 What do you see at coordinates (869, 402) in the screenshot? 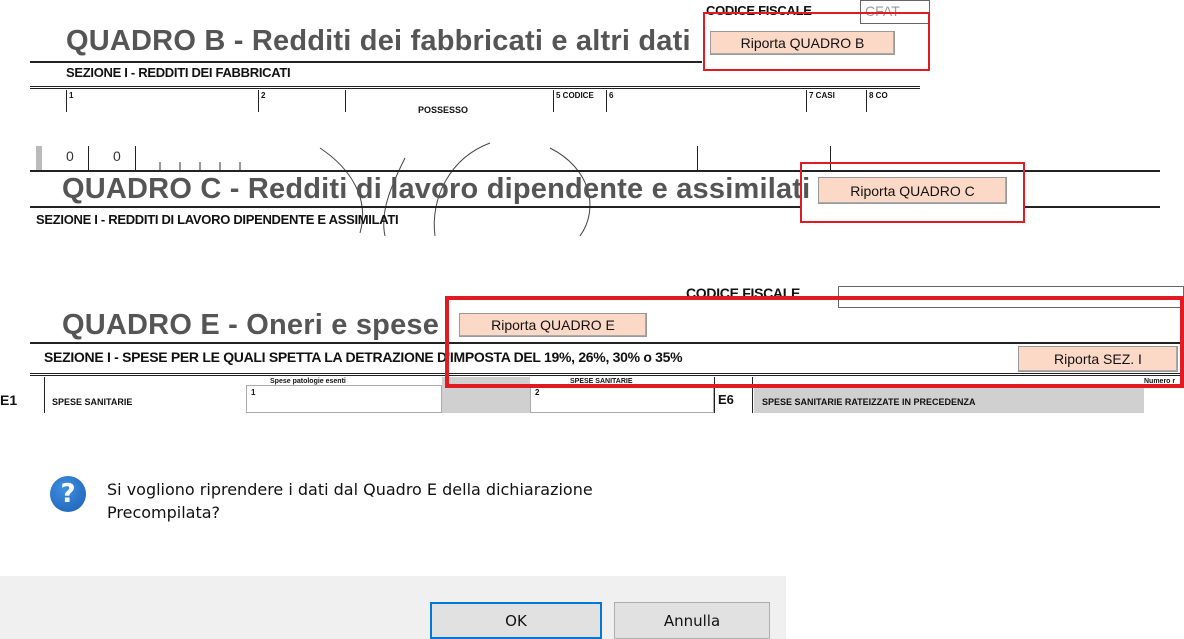
I see `e6-label: SPESE SANITARIE RATEIZZATE IN PRECEDENZA` at bounding box center [869, 402].